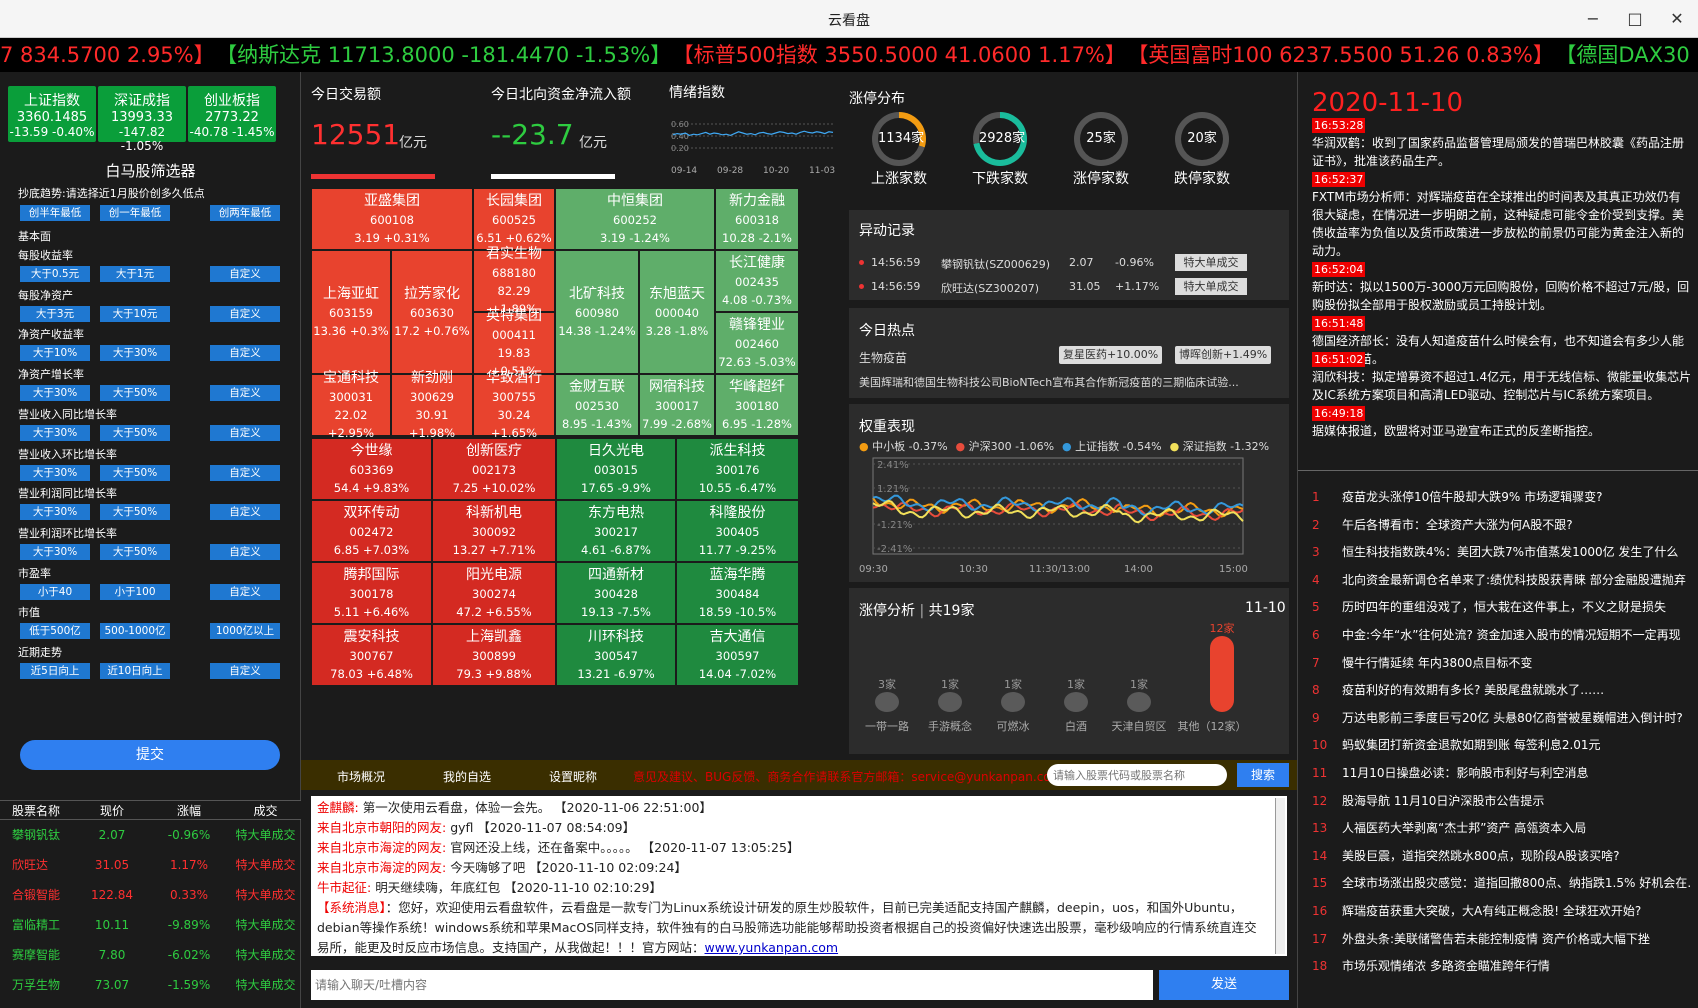 The height and width of the screenshot is (1008, 1698). I want to click on maximize-button: □, so click(1635, 19).